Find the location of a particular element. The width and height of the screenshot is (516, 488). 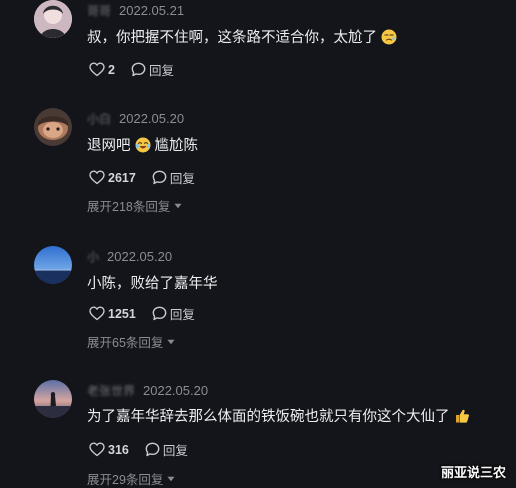

like-button: 2 is located at coordinates (102, 69).